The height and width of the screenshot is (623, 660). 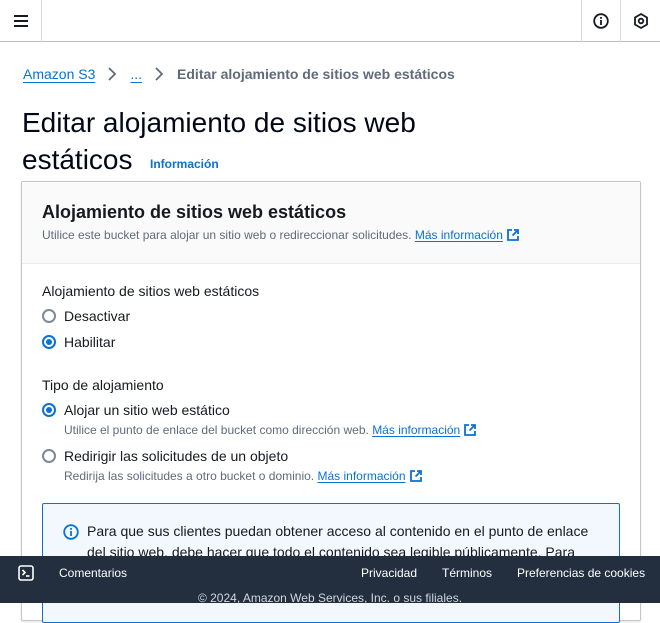 I want to click on footer-feedback-link: Comentarios, so click(x=93, y=573).